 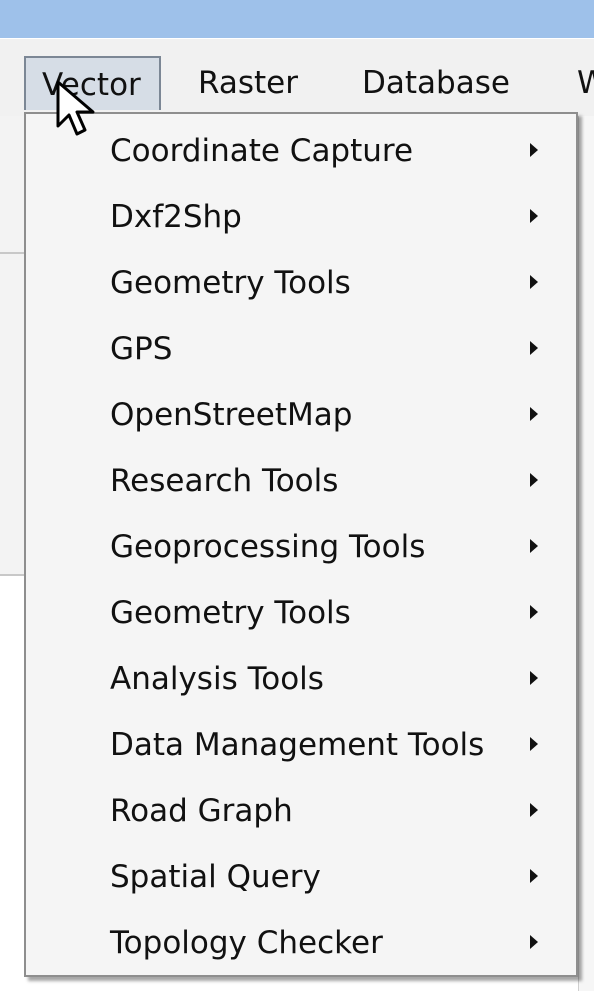 What do you see at coordinates (262, 151) in the screenshot?
I see `menu-item-label: Coordinate Capture` at bounding box center [262, 151].